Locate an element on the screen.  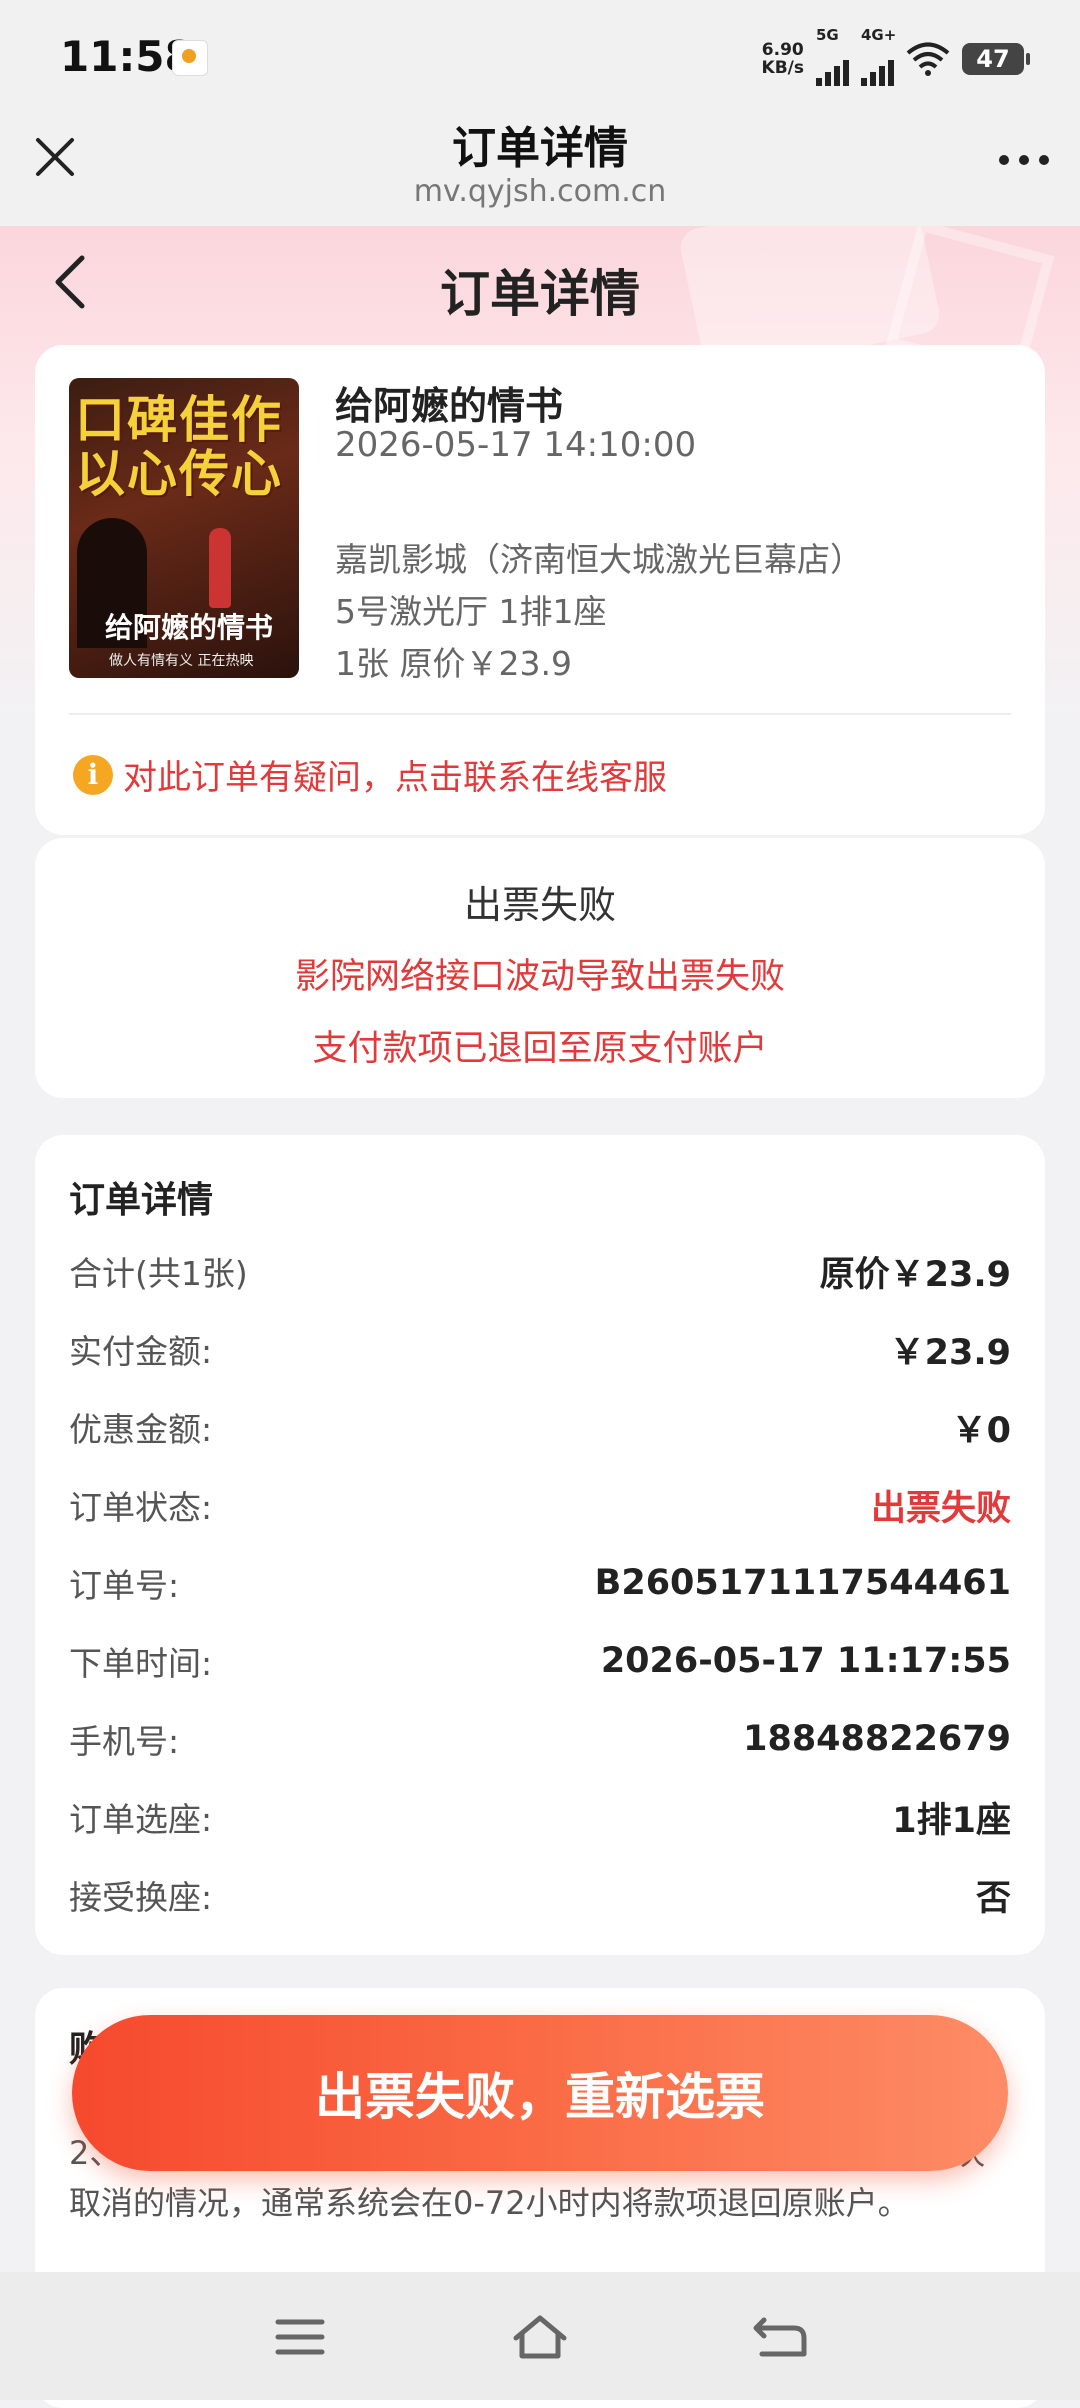
detail-row-discount: 优惠金额: ￥0 is located at coordinates (540, 1430).